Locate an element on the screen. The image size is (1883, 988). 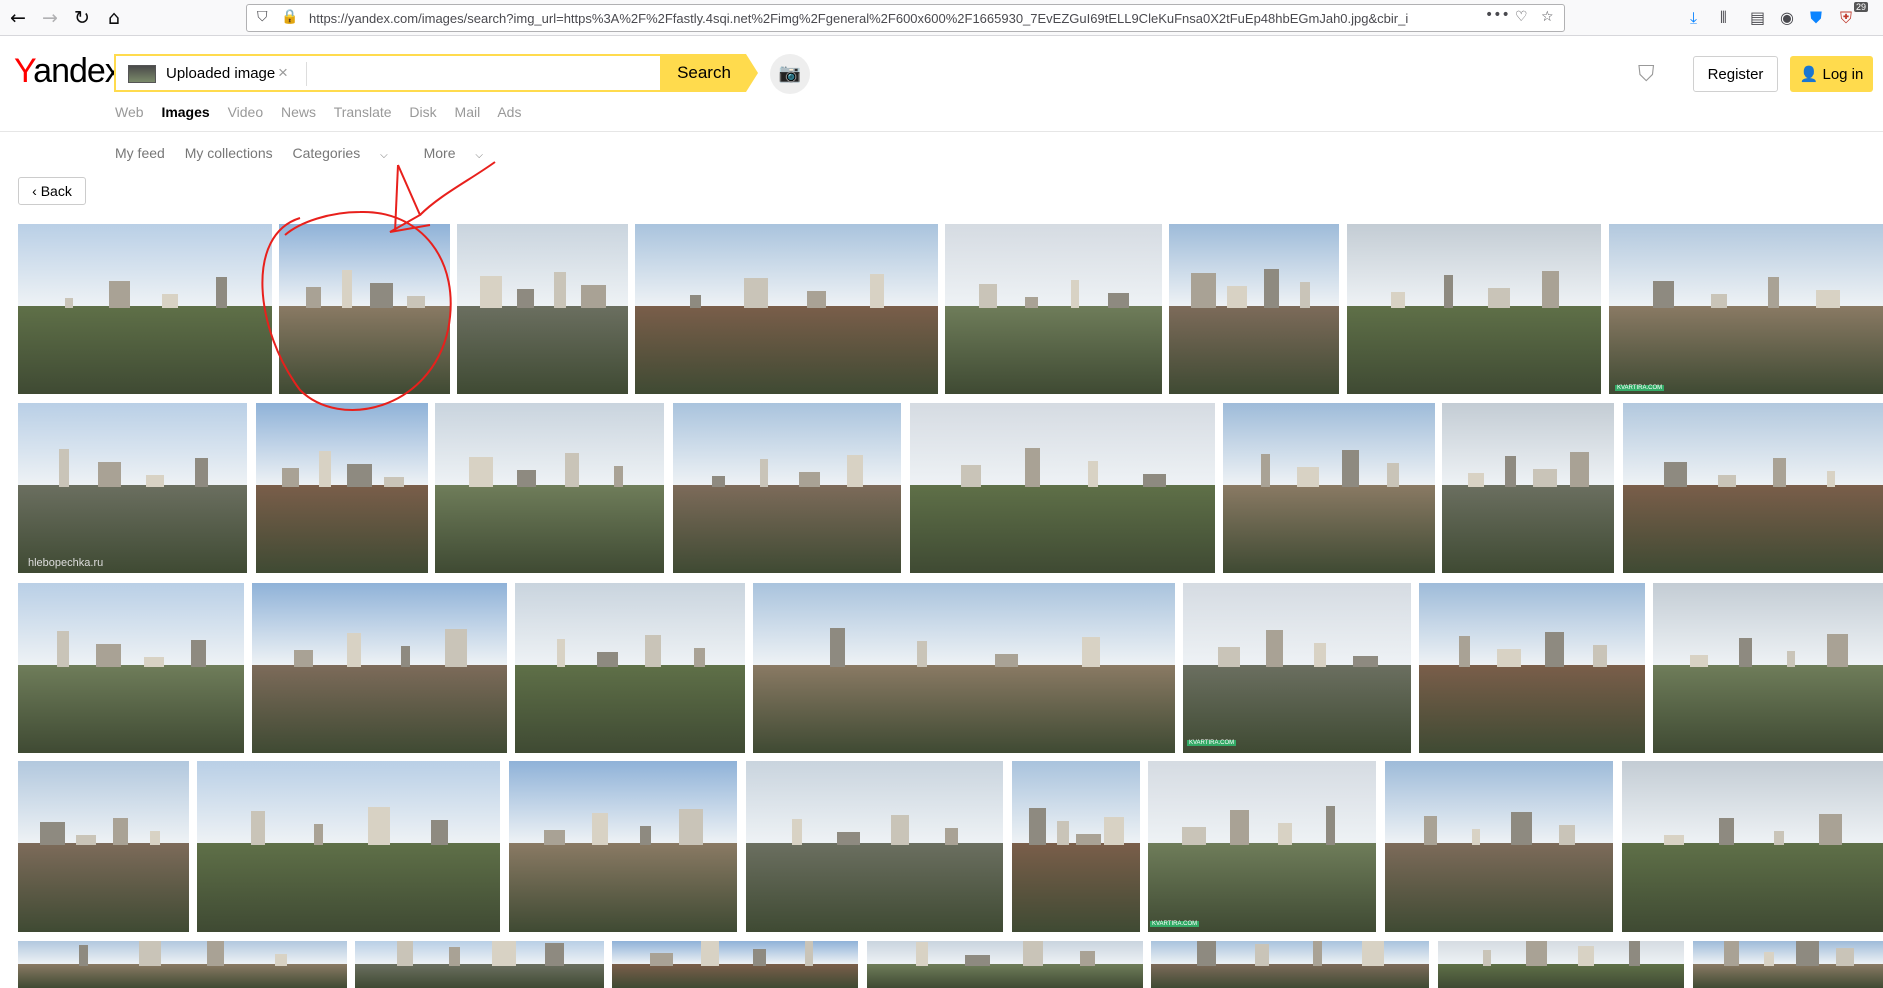
bookmark-star-icon: ☆ is located at coordinates (1547, 17).